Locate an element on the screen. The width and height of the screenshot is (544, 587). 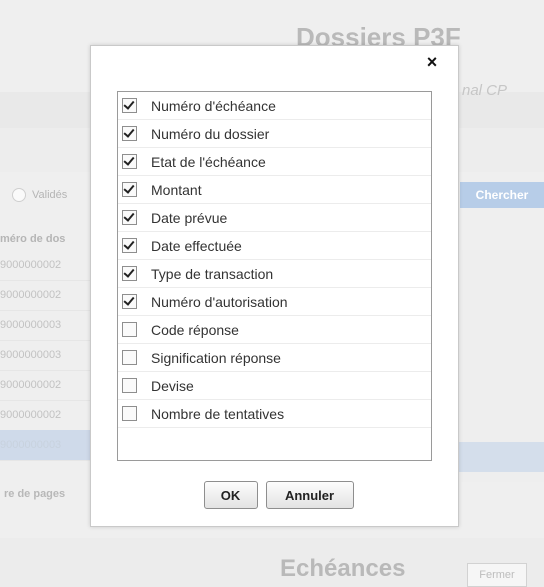
column-option: Code réponse is located at coordinates (274, 330).